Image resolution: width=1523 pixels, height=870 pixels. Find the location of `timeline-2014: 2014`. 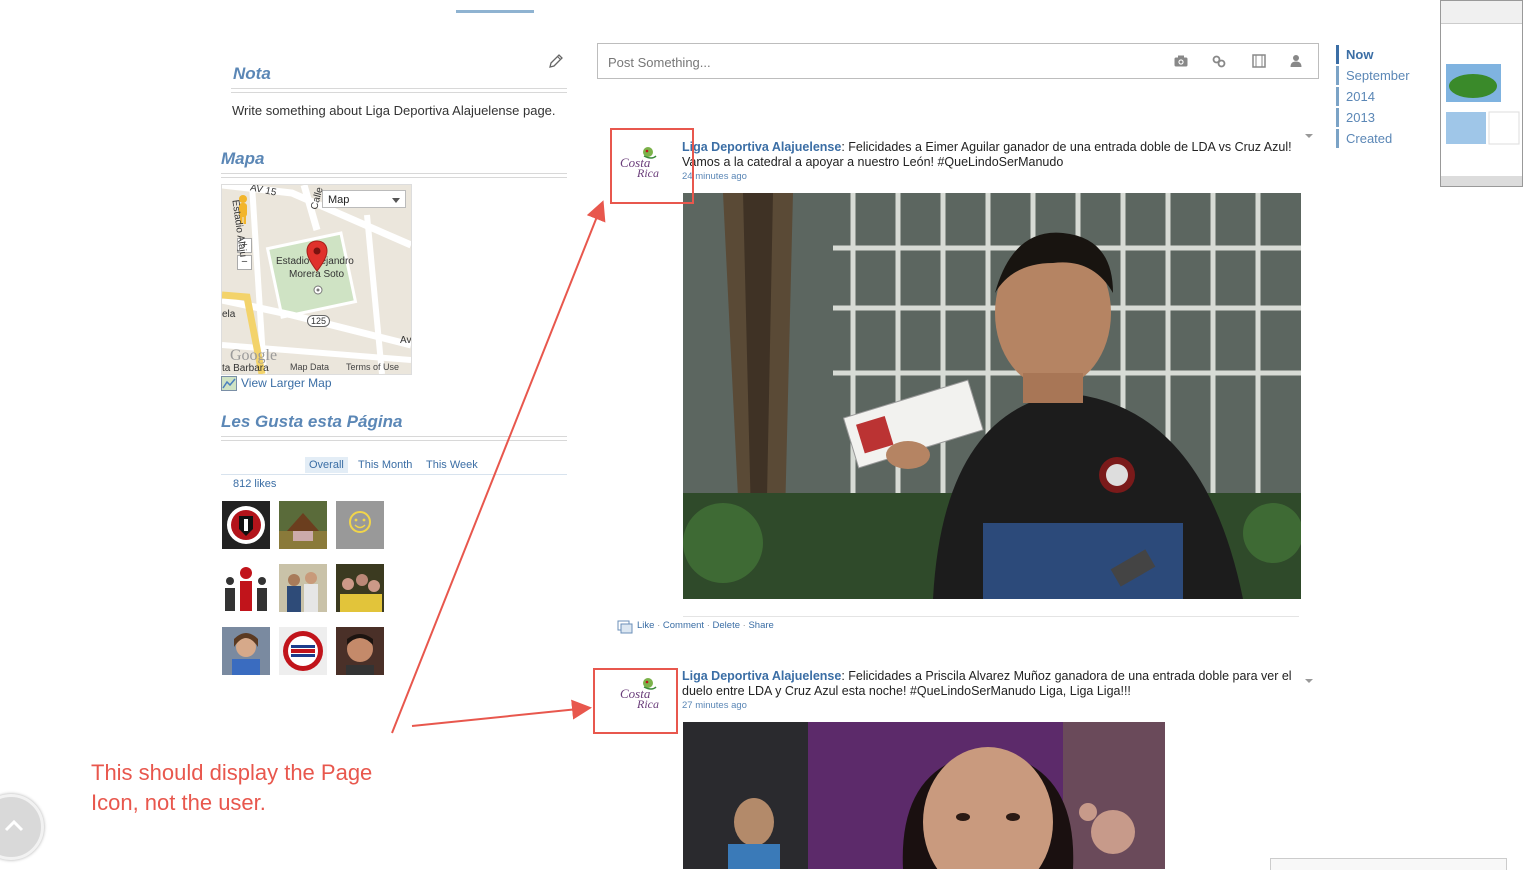

timeline-2014: 2014 is located at coordinates (1355, 96).